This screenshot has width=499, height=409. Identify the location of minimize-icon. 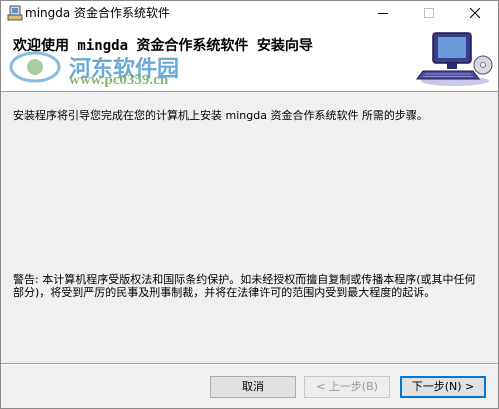
(383, 13).